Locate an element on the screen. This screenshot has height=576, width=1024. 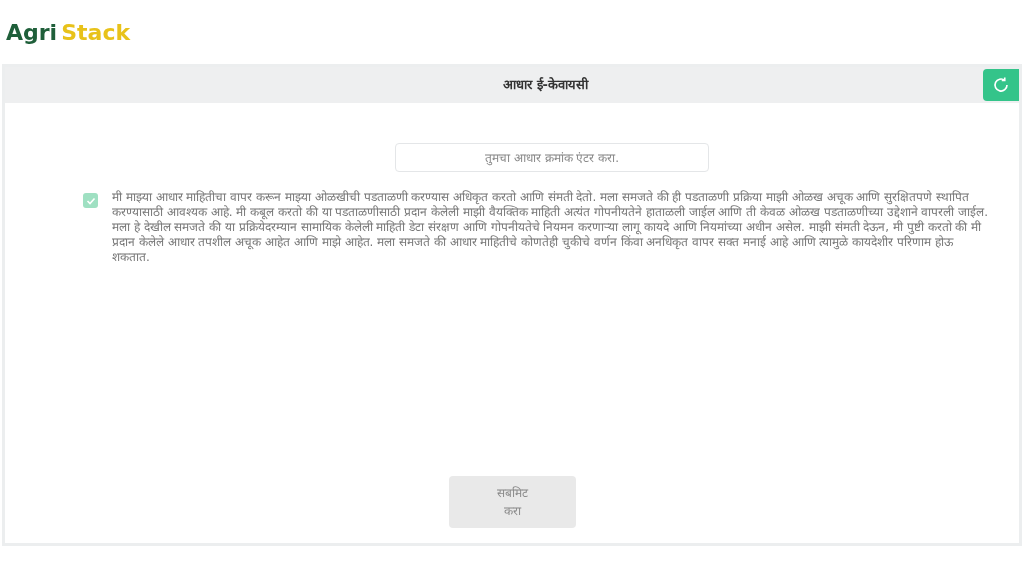
check-icon is located at coordinates (90, 200).